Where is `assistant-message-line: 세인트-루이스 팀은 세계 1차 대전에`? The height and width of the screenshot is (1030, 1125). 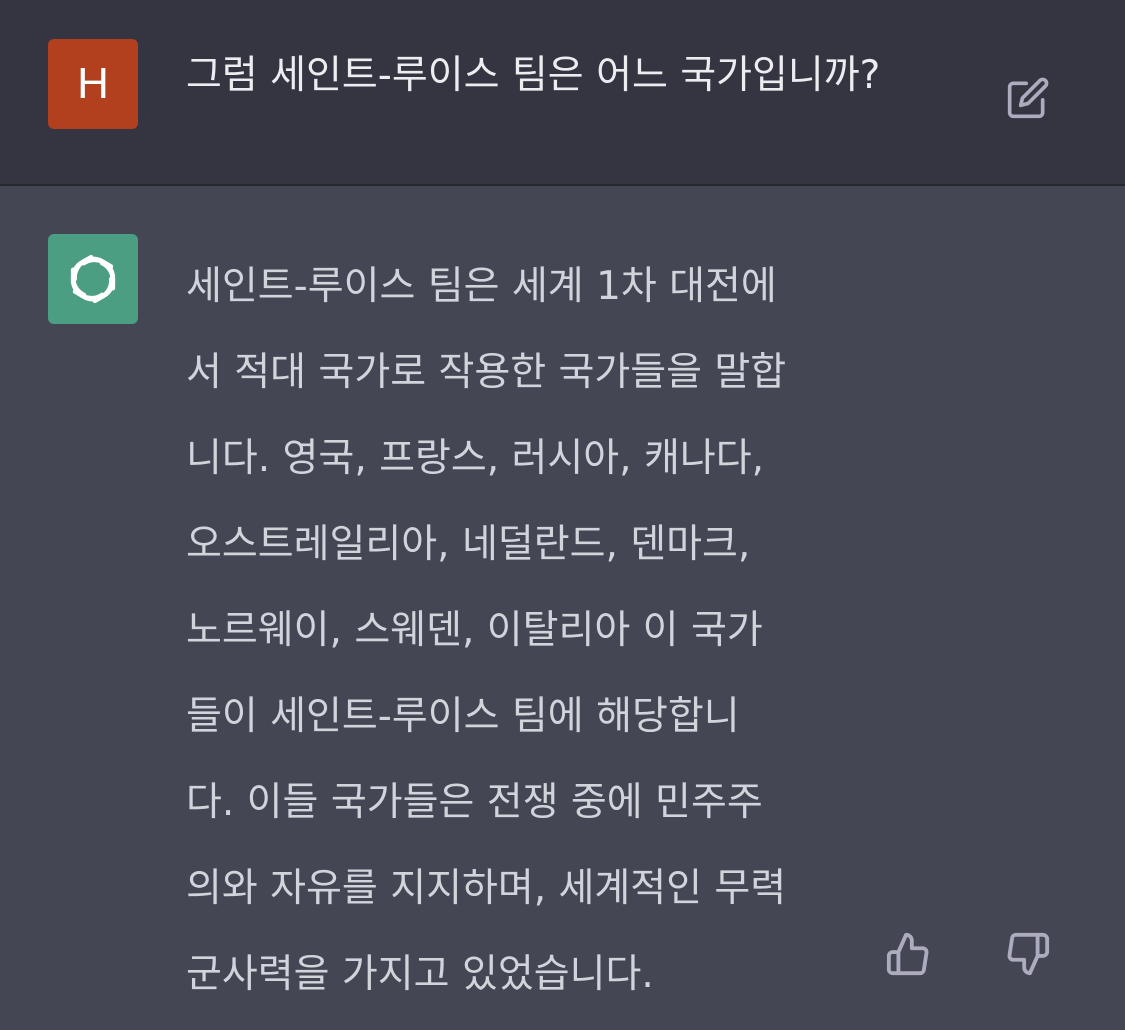
assistant-message-line: 세인트-루이스 팀은 세계 1차 대전에 is located at coordinates (481, 286).